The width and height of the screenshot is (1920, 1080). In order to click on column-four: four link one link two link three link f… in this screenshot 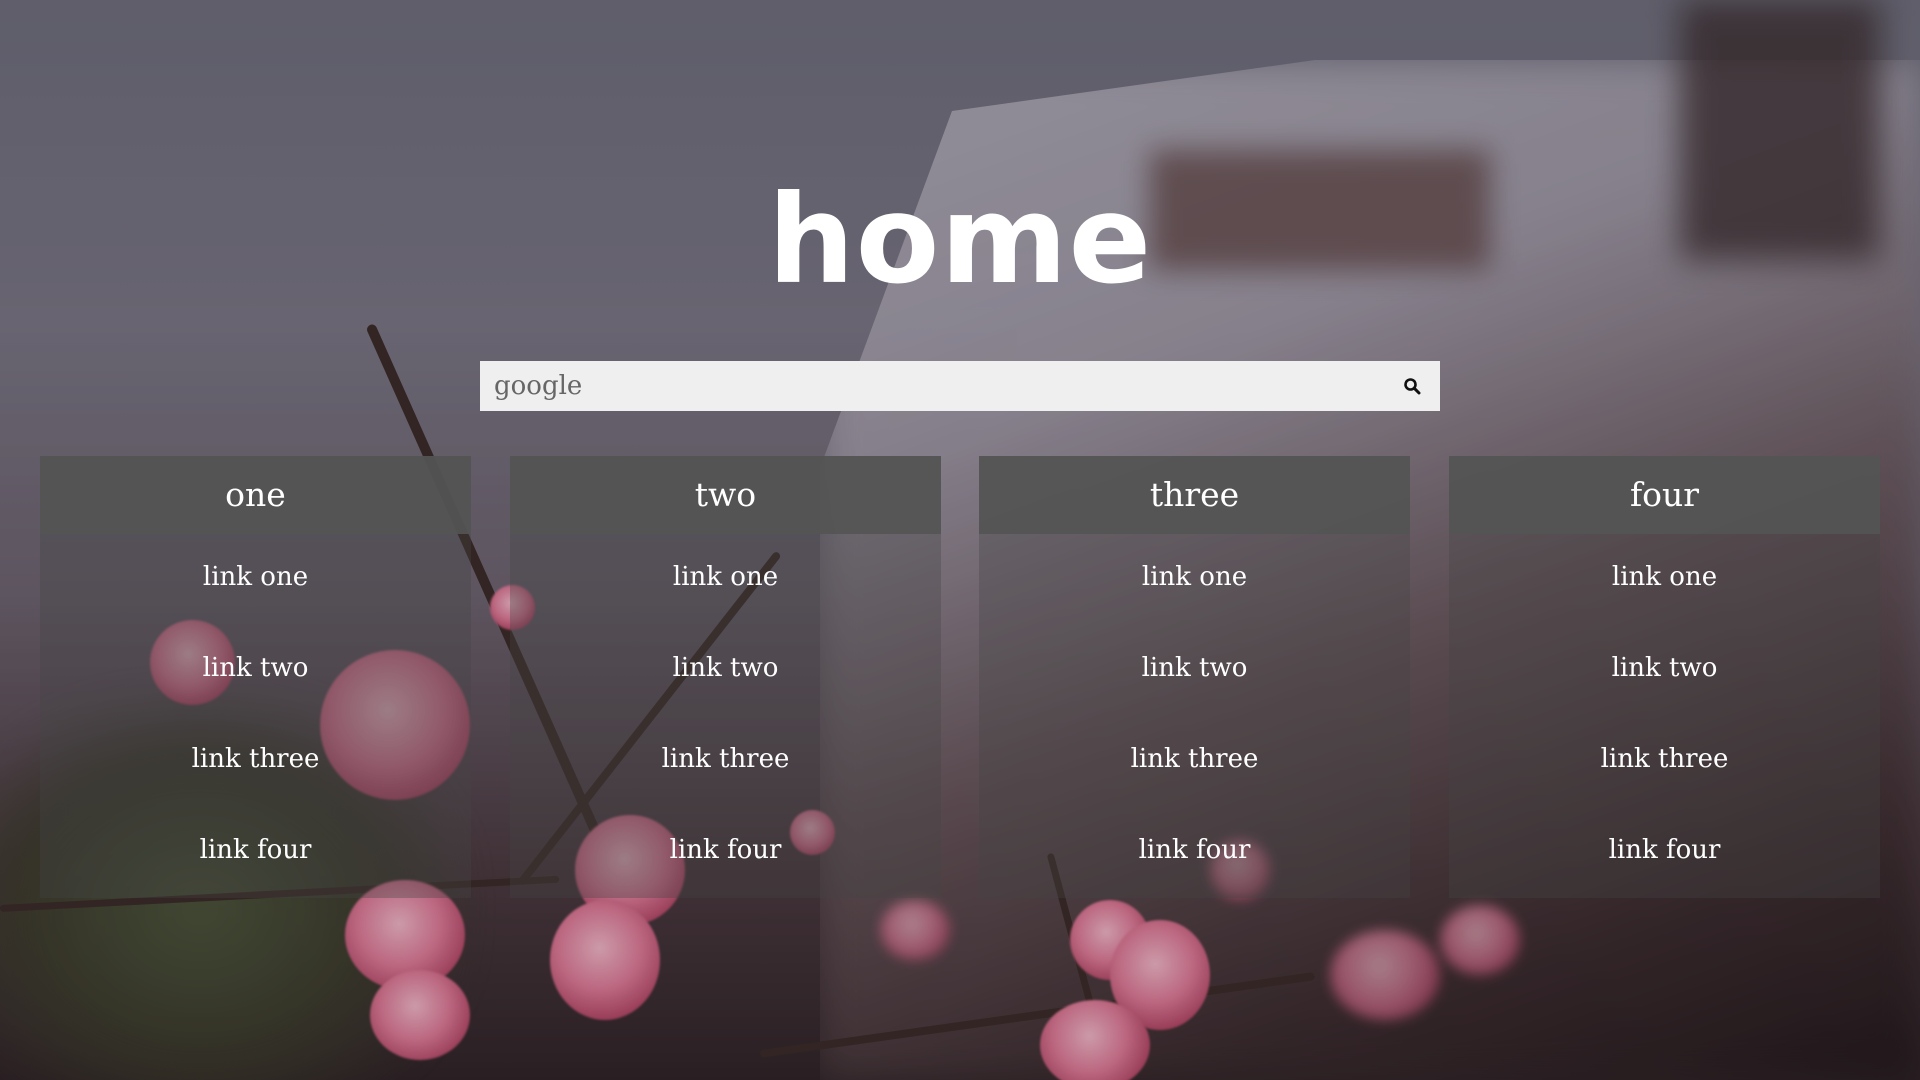, I will do `click(1664, 677)`.